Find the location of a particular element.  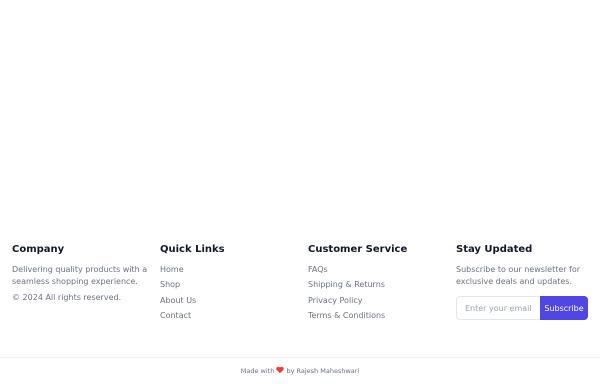

copyright-text: © 2024 All rights reserved. is located at coordinates (67, 297).